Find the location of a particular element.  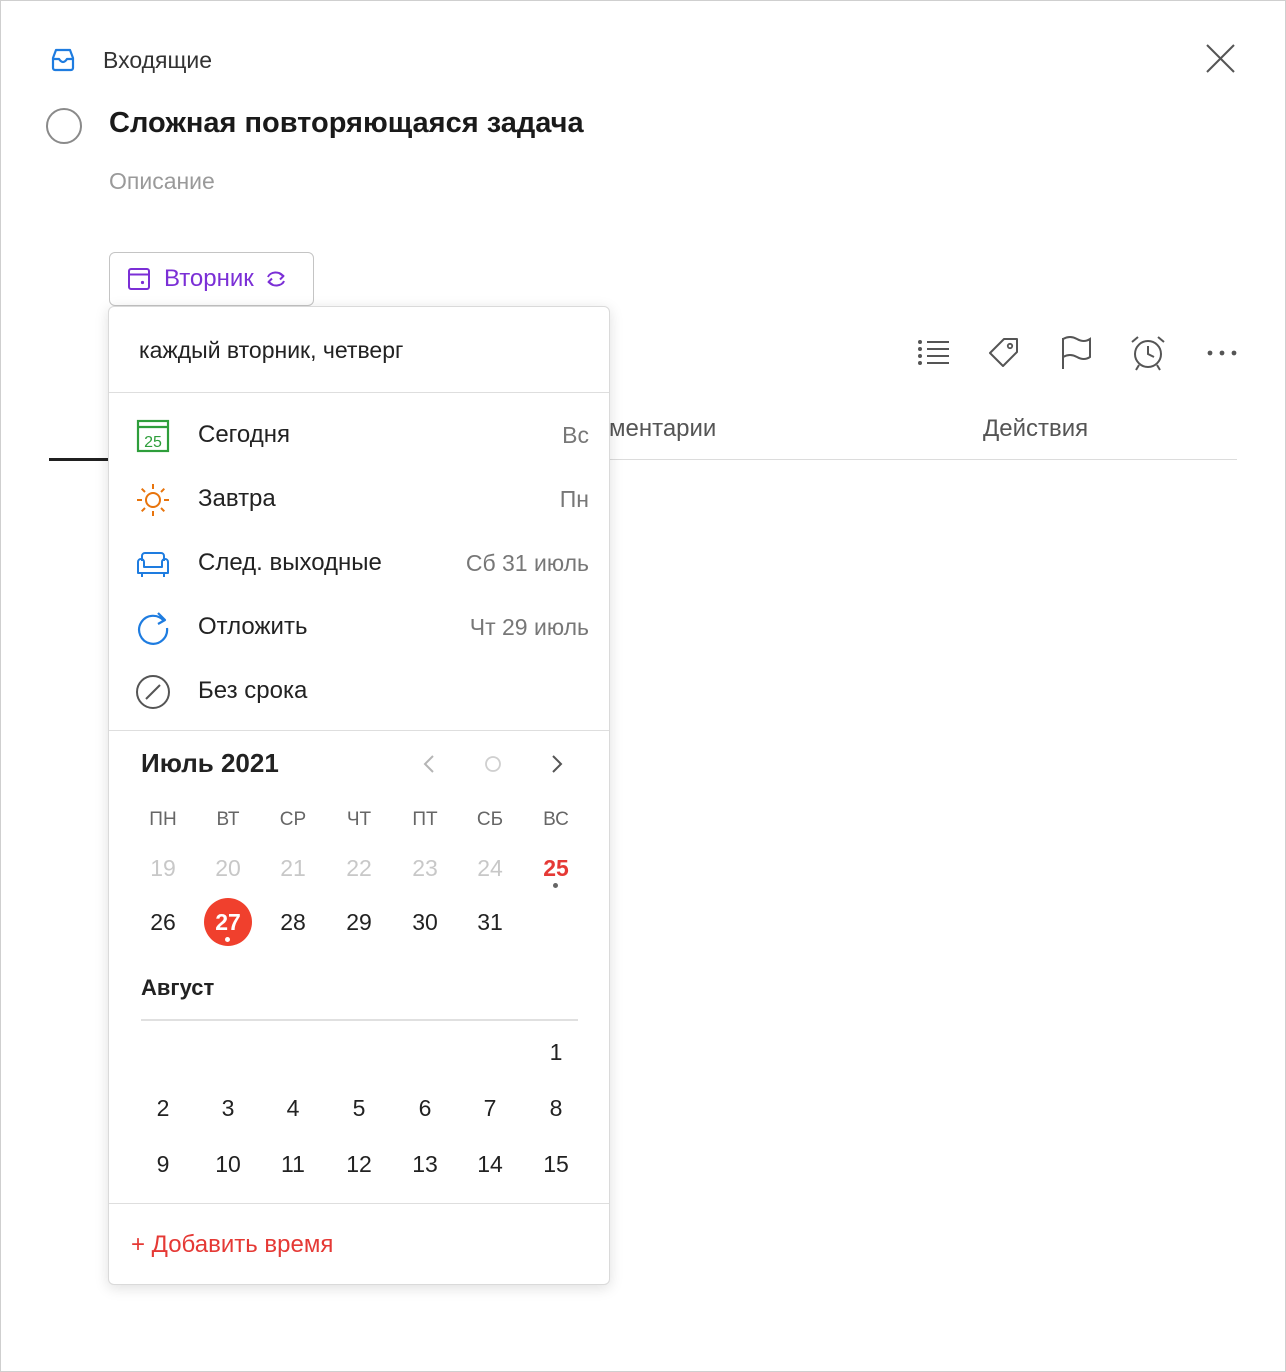

quick-option-today: 25 Сегодня Вс is located at coordinates (359, 435).